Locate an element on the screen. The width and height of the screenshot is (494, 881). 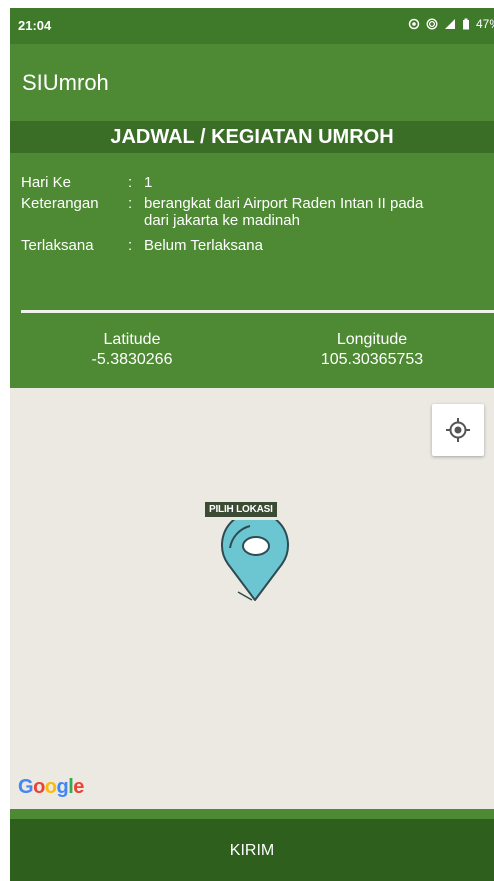
app-title: SIUmroh is located at coordinates (65, 82).